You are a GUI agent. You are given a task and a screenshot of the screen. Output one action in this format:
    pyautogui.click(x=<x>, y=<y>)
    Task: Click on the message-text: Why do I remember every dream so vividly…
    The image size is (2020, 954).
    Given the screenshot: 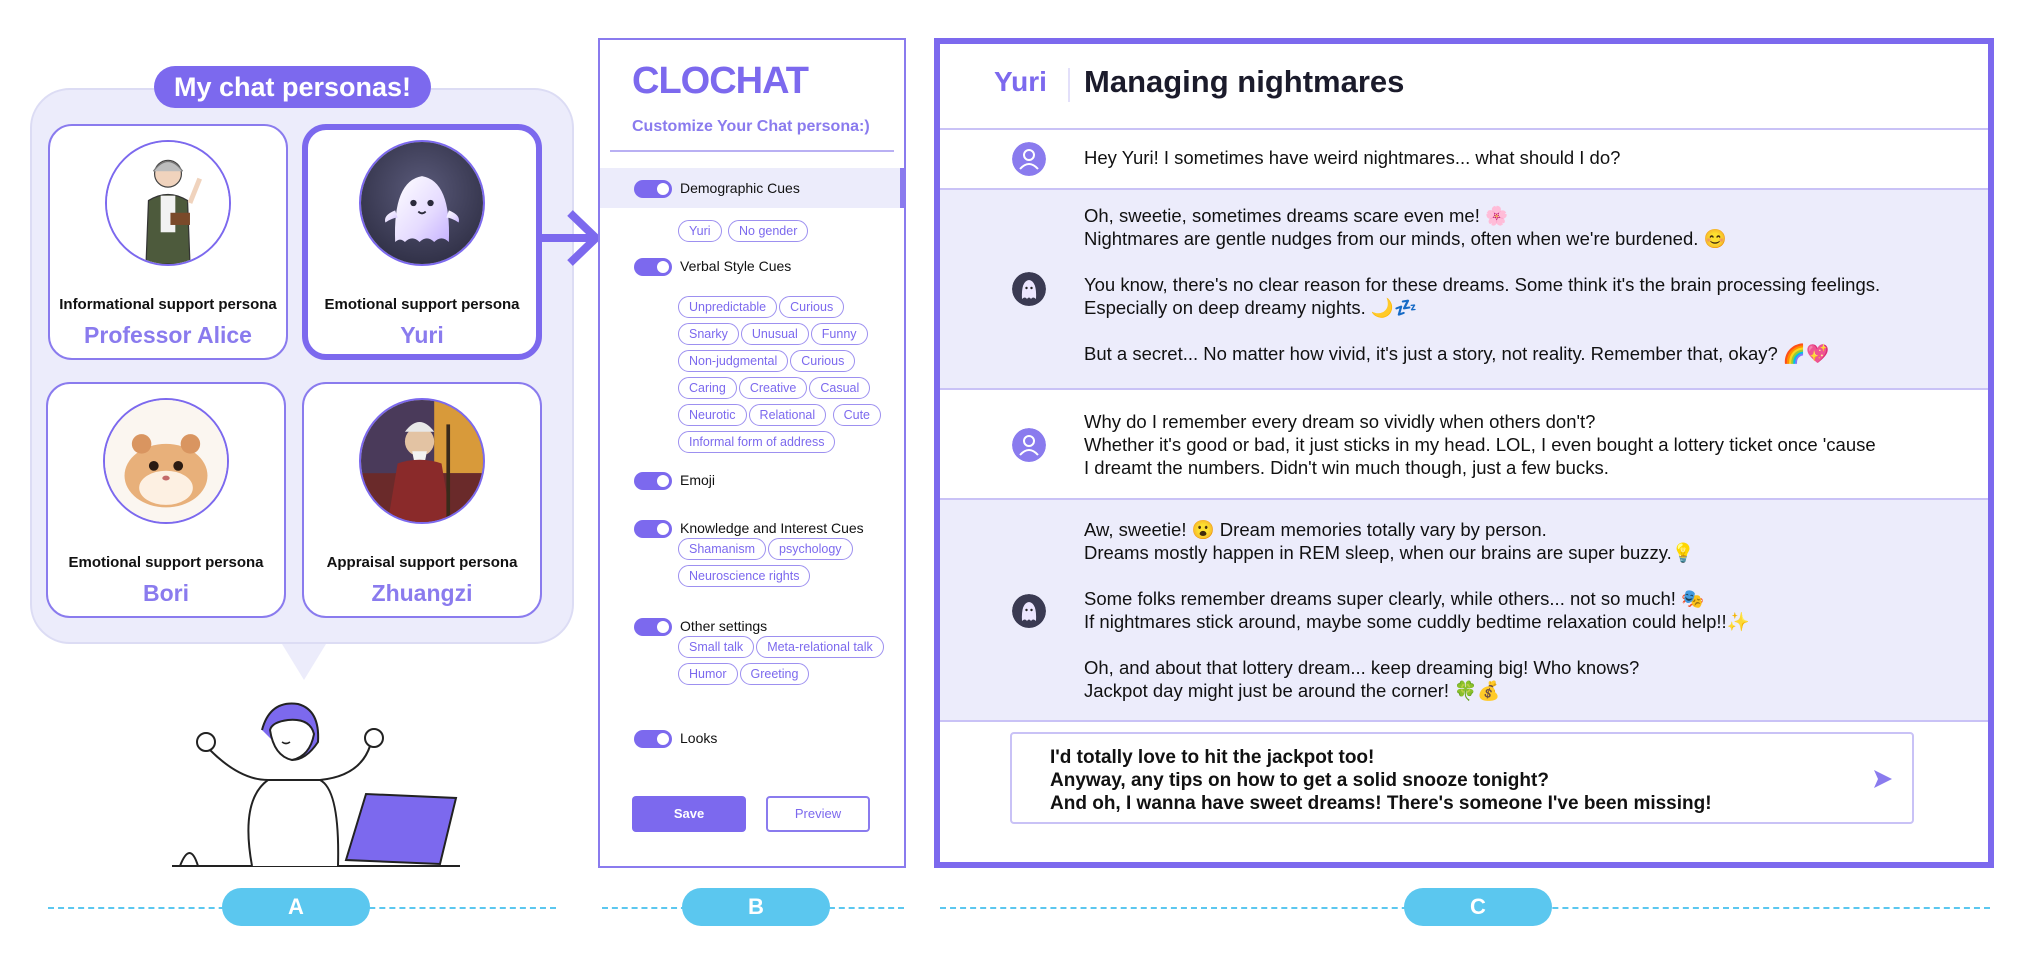 What is the action you would take?
    pyautogui.click(x=1516, y=444)
    